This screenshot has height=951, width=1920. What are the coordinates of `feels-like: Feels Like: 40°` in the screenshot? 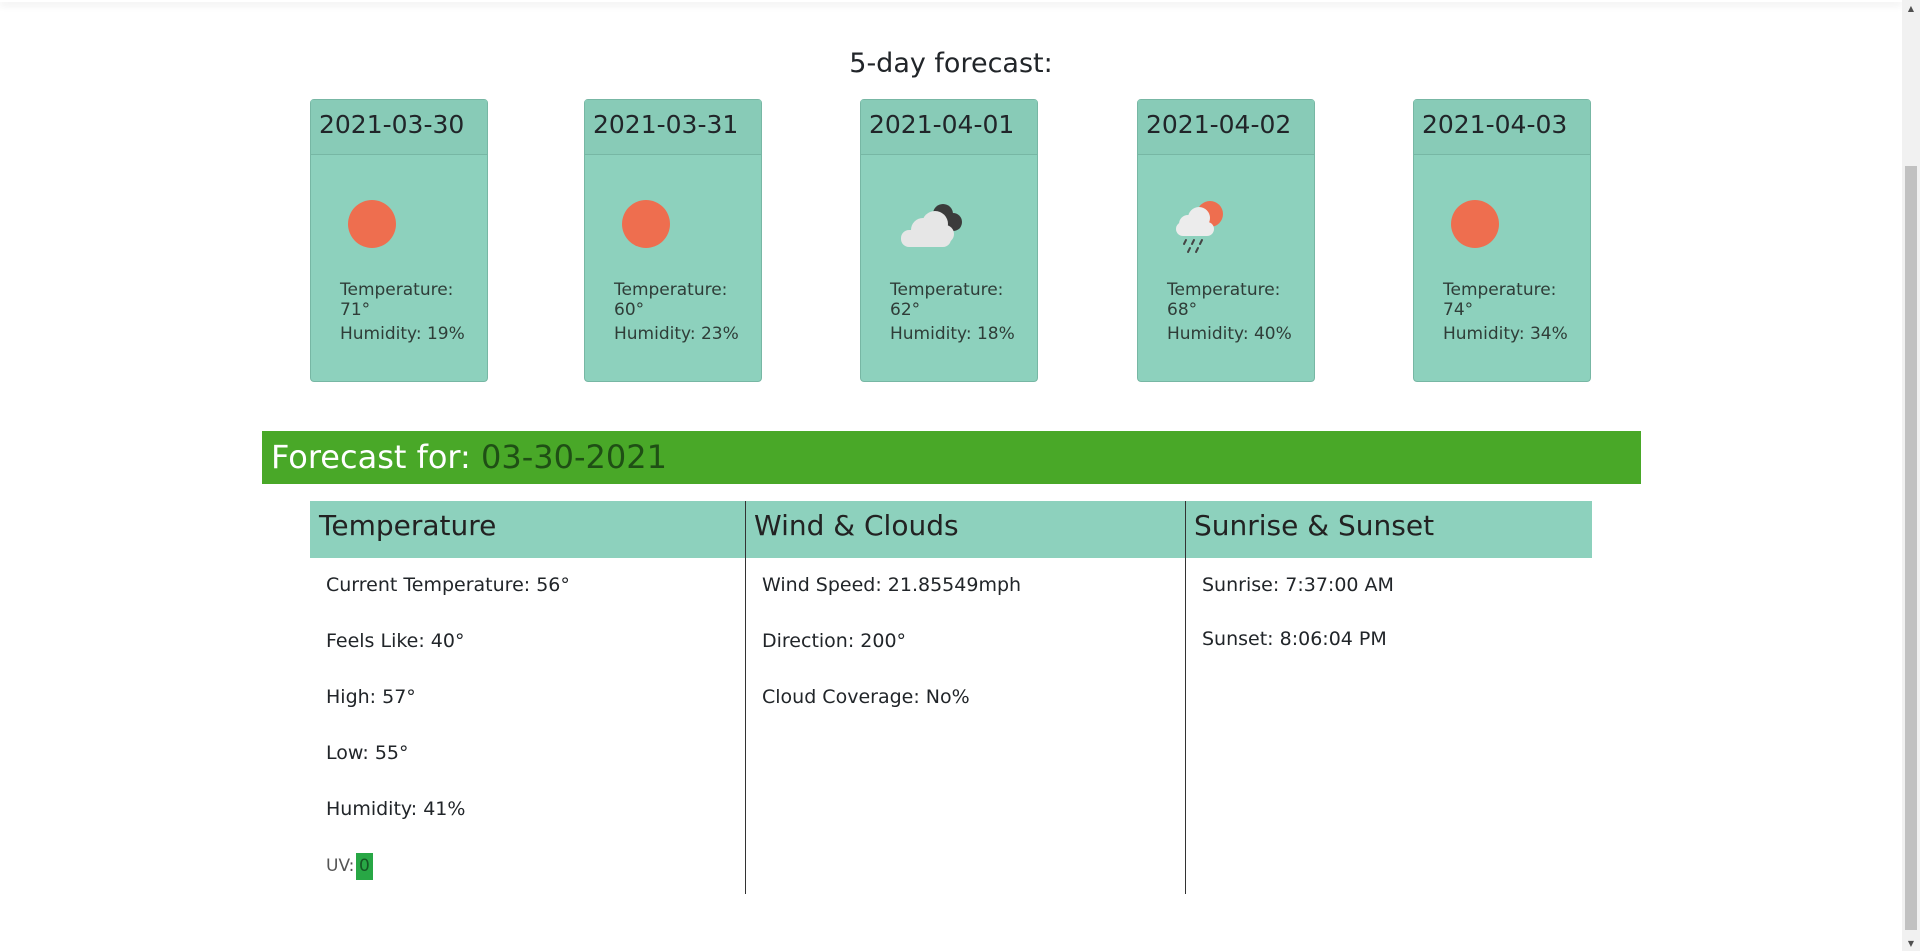 It's located at (395, 641).